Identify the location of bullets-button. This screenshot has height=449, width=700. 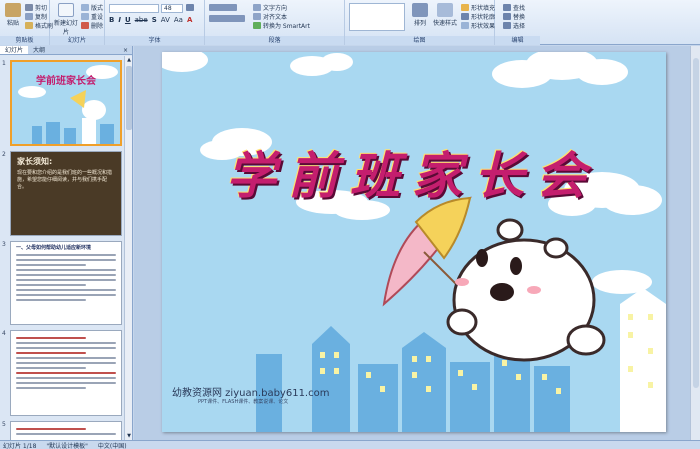
(223, 7).